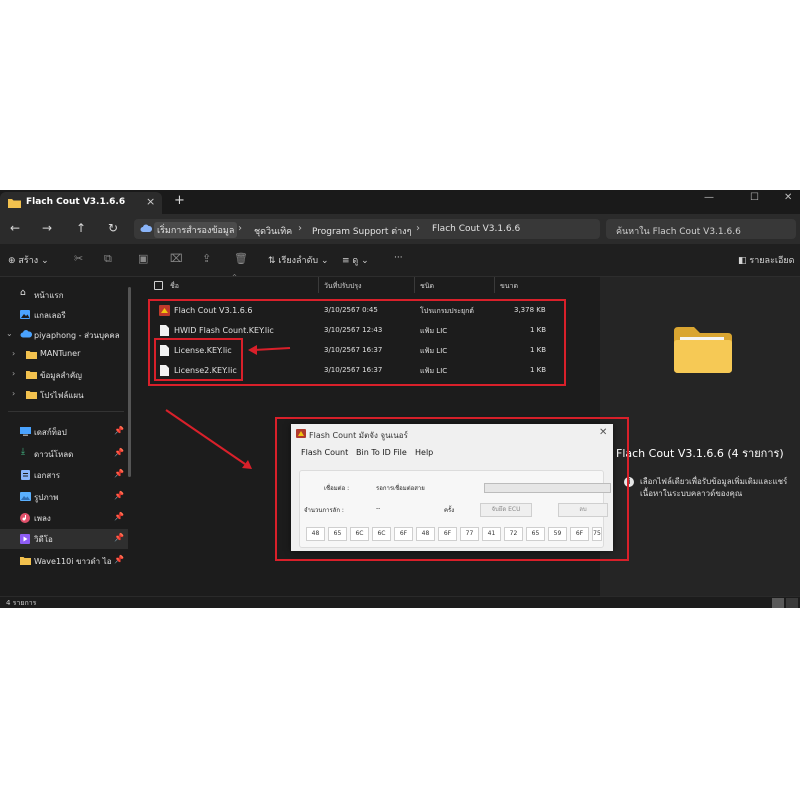 The image size is (800, 800). What do you see at coordinates (381, 452) in the screenshot?
I see `menu-bin-to-id-file: Bin To ID File` at bounding box center [381, 452].